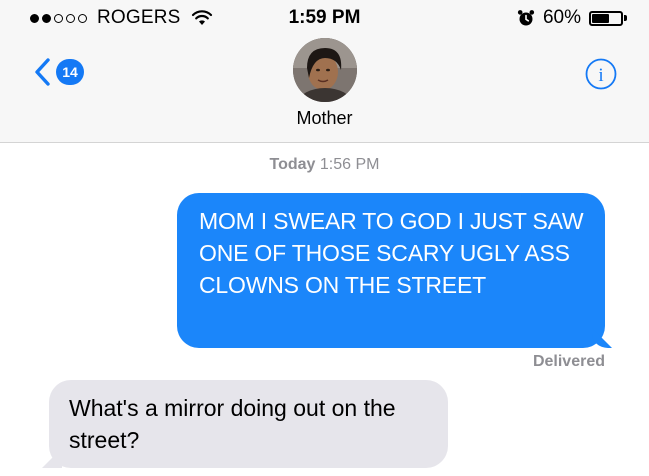 Image resolution: width=649 pixels, height=476 pixels. Describe the element at coordinates (248, 424) in the screenshot. I see `received-message-bubble: What's a mirror doing out on the street?` at that location.